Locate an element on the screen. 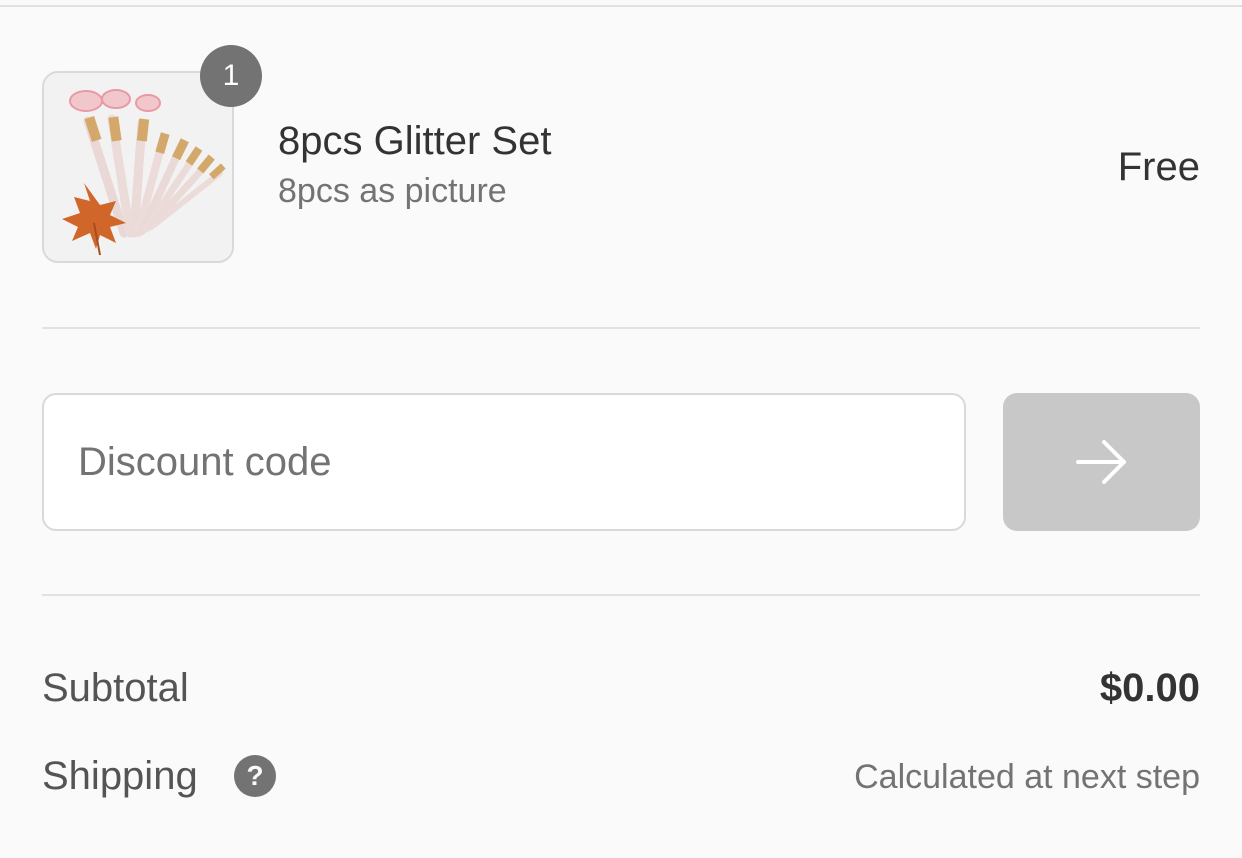  quantity-badge: 1 is located at coordinates (231, 76).